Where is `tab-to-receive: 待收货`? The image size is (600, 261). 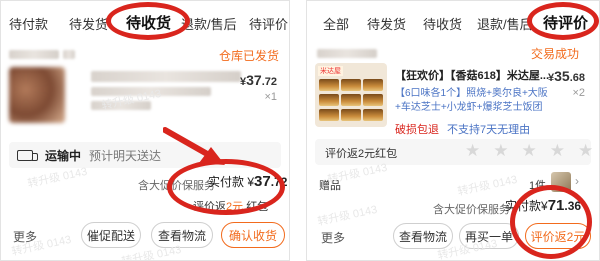
tab-to-receive: 待收货 is located at coordinates (442, 23).